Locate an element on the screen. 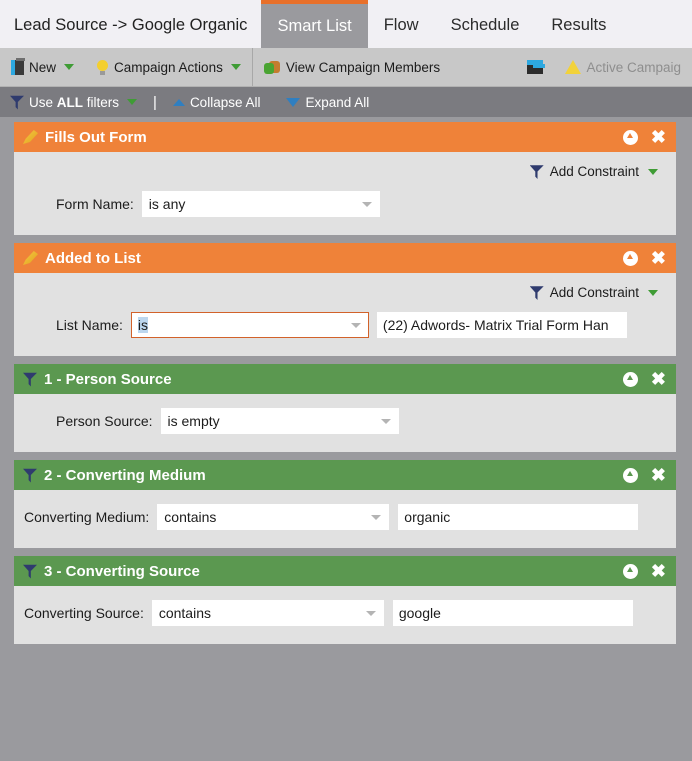 The width and height of the screenshot is (692, 761). field-label: Form Name: is located at coordinates (95, 204).